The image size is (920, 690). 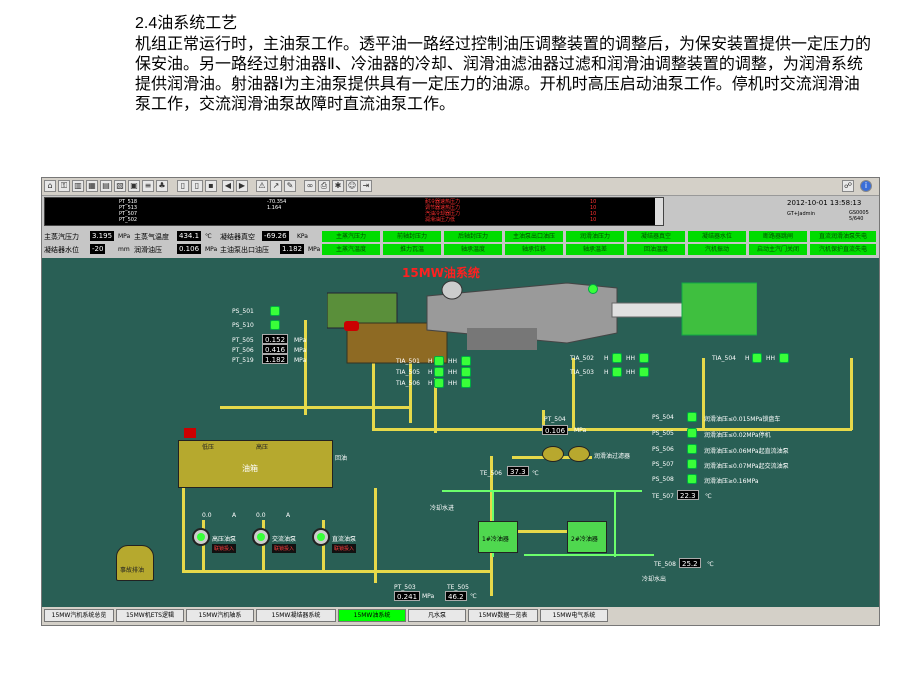 I want to click on trend-icon: ↗, so click(x=276, y=186).